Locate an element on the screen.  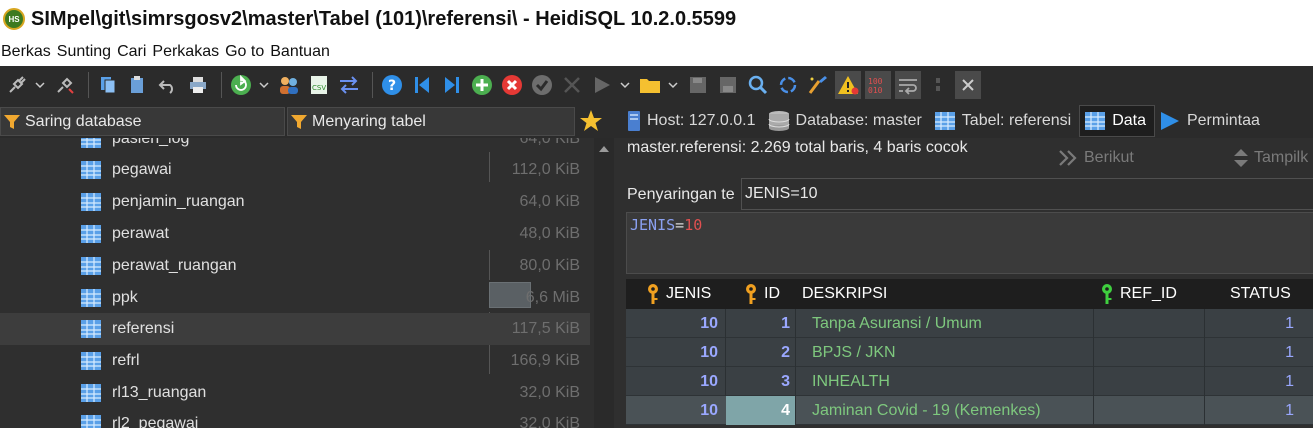
post-check-icon is located at coordinates (542, 85).